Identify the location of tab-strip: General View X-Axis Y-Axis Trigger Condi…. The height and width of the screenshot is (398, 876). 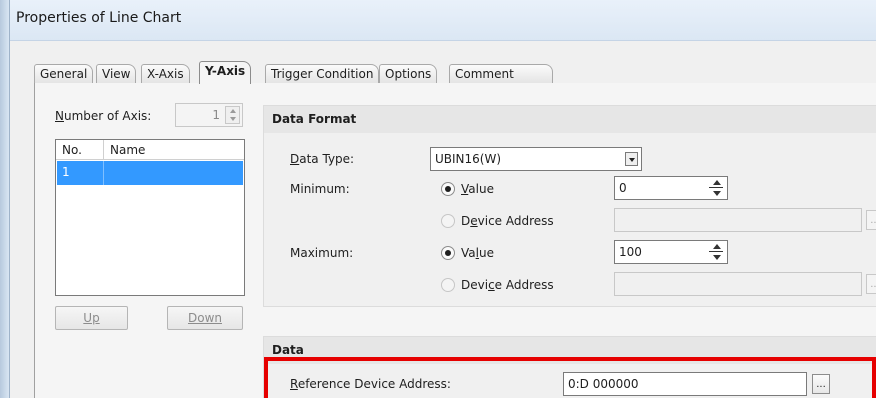
(455, 72).